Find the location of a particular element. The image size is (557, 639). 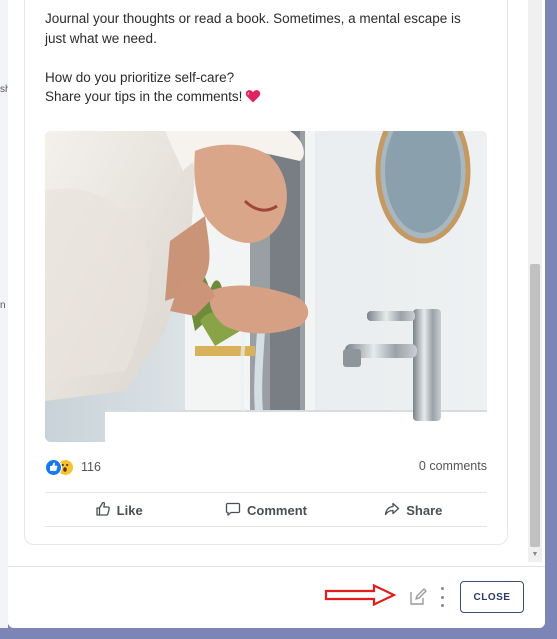

heart-icon is located at coordinates (253, 99).